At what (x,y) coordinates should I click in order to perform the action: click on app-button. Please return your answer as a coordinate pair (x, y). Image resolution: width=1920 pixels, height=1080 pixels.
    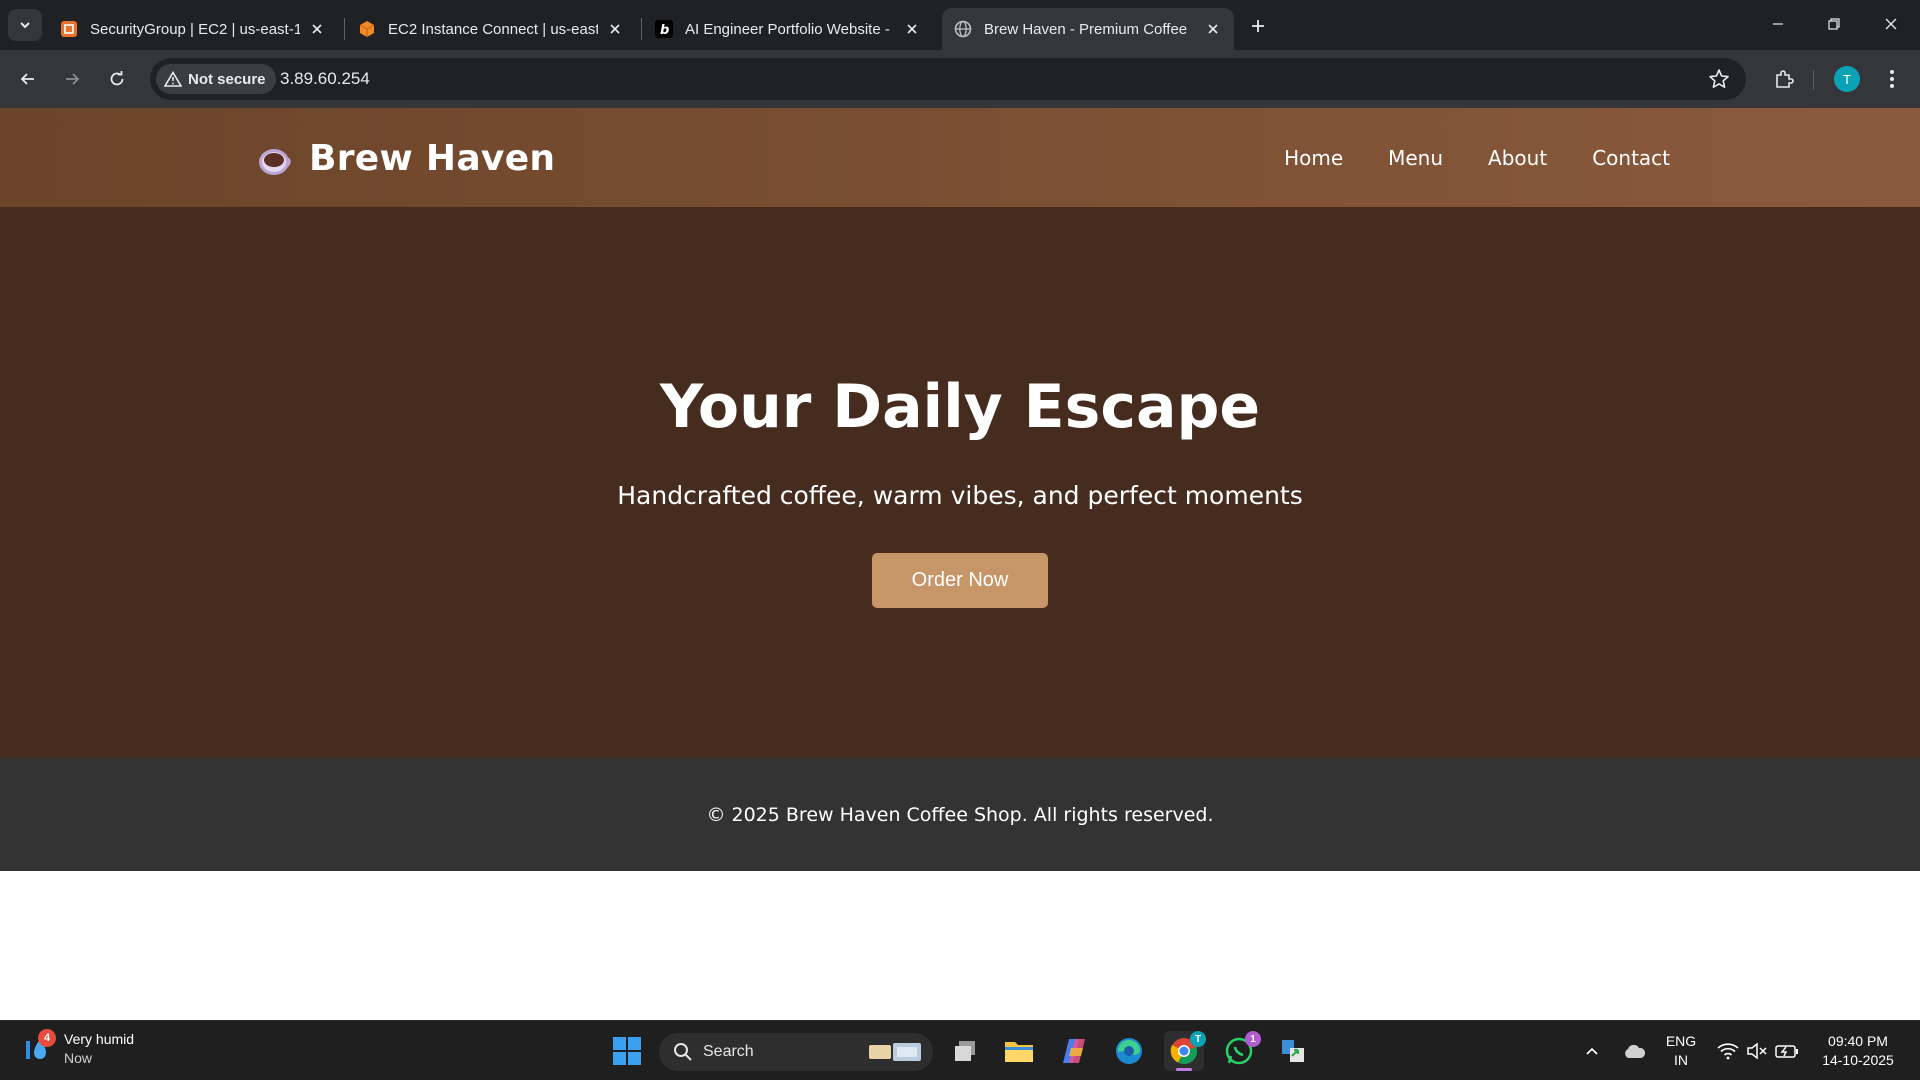
    Looking at the image, I should click on (1293, 1051).